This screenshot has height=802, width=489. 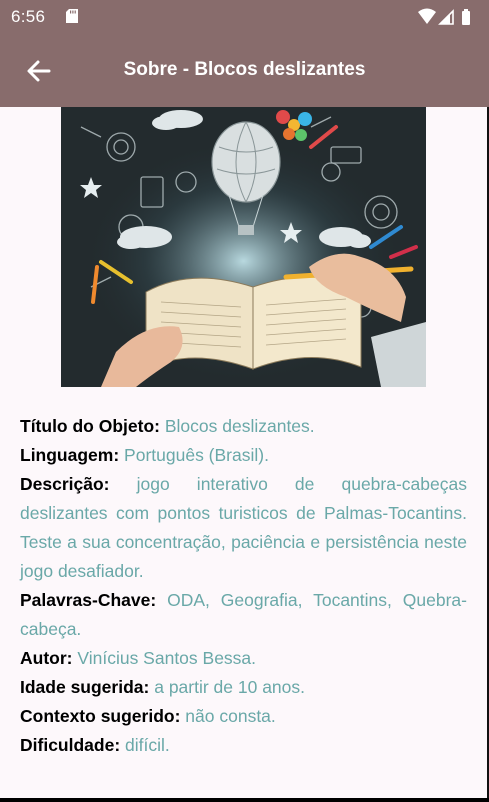 What do you see at coordinates (230, 687) in the screenshot?
I see `detail-value: a partir de 10 anos.` at bounding box center [230, 687].